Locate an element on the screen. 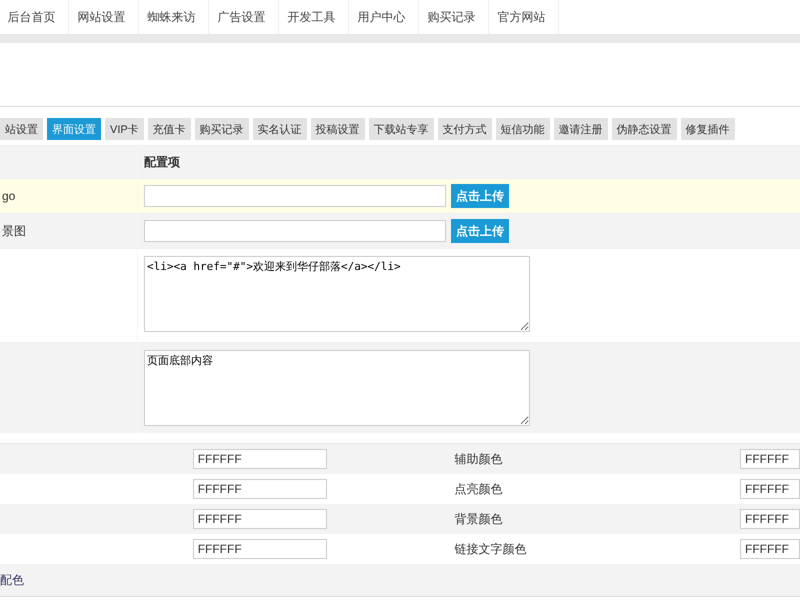 The height and width of the screenshot is (600, 800). nav-link: 用户中心 is located at coordinates (384, 17).